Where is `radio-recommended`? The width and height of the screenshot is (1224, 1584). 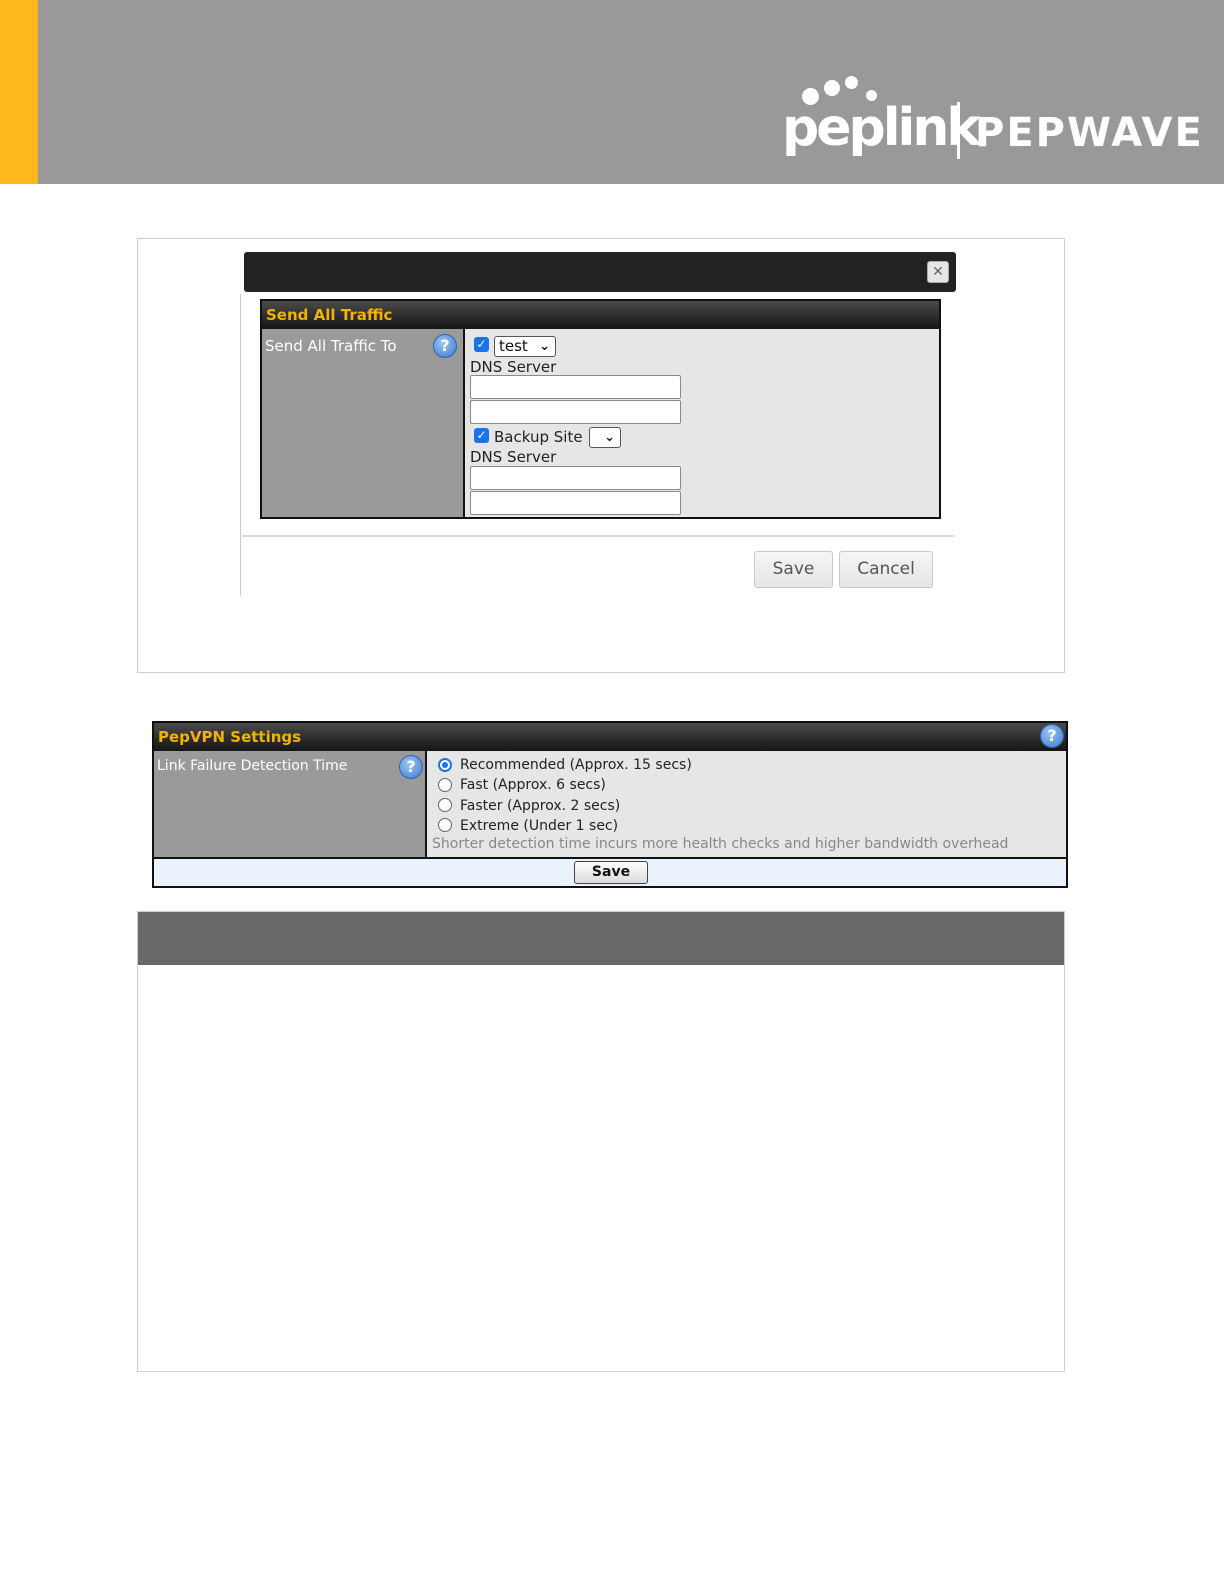 radio-recommended is located at coordinates (445, 765).